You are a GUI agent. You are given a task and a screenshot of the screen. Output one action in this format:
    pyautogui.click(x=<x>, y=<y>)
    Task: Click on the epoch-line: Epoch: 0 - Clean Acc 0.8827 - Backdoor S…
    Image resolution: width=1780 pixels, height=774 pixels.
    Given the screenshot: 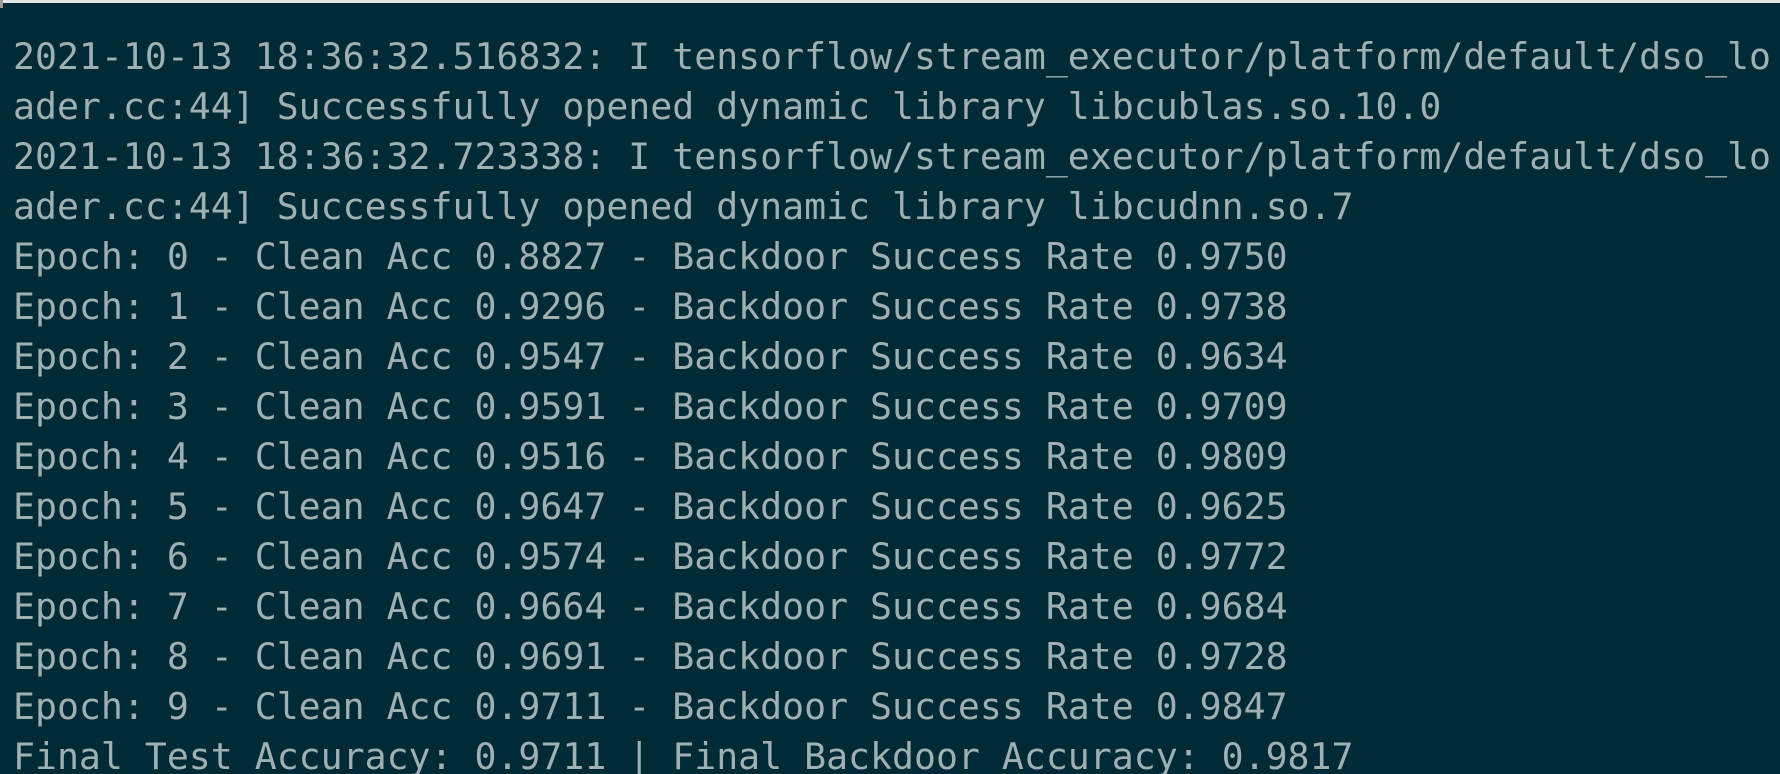 What is the action you would take?
    pyautogui.click(x=650, y=256)
    